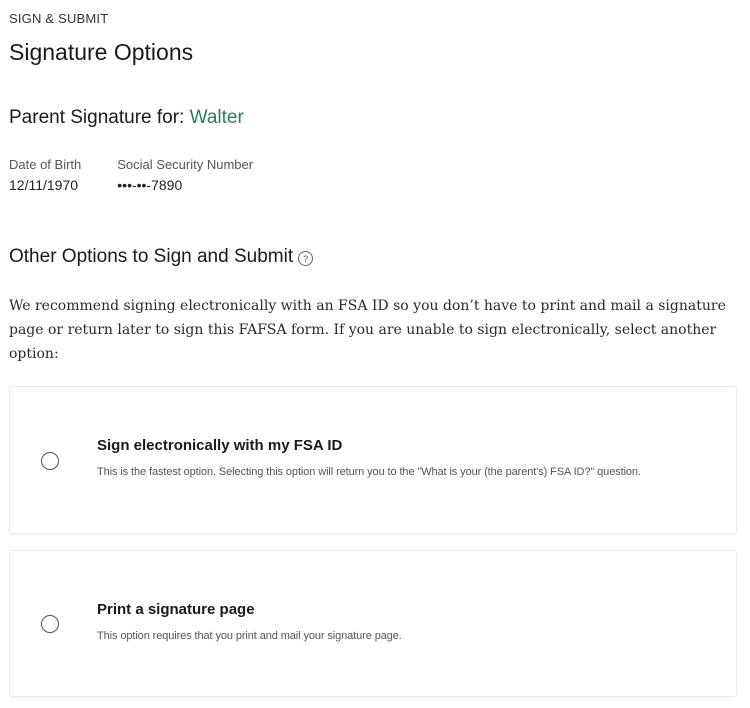  Describe the element at coordinates (45, 164) in the screenshot. I see `dob-label: Date of Birth` at that location.